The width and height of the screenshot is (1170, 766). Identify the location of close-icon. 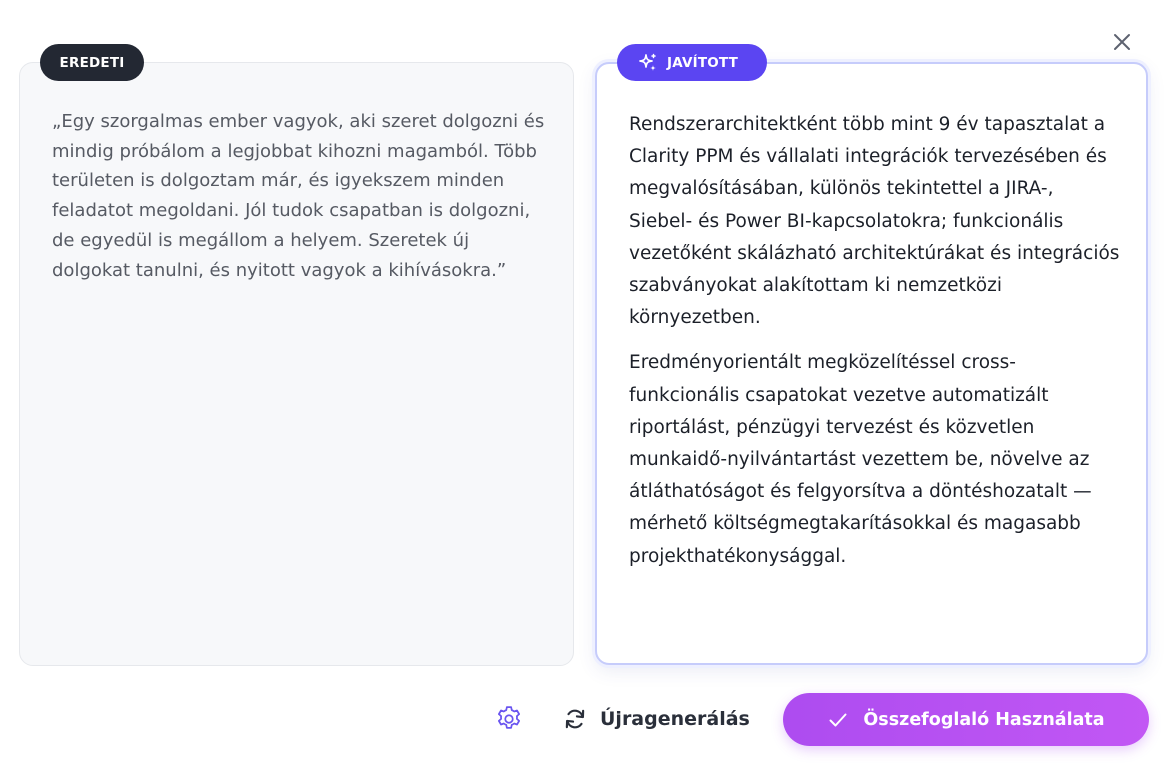
(1122, 42).